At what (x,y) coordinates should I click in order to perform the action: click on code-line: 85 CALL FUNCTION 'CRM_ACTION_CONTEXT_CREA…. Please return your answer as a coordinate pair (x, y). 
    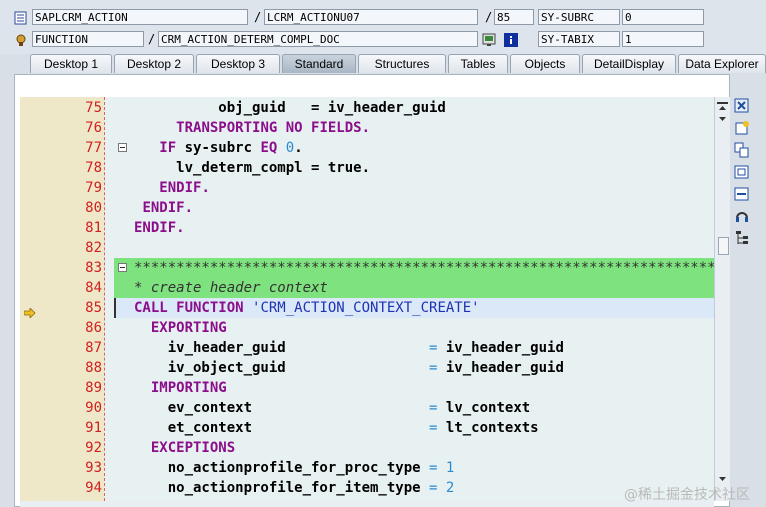
    Looking at the image, I should click on (367, 308).